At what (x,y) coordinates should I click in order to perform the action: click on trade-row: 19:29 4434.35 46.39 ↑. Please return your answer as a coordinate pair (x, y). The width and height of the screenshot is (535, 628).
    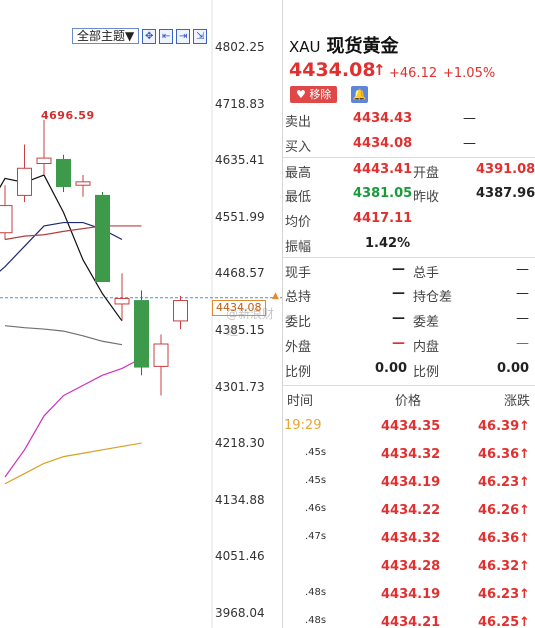
    Looking at the image, I should click on (409, 427).